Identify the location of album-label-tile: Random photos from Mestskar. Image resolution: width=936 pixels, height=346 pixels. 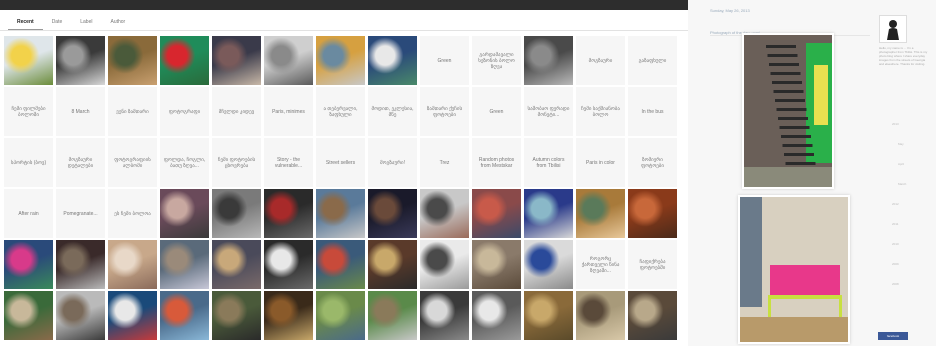
(496, 162).